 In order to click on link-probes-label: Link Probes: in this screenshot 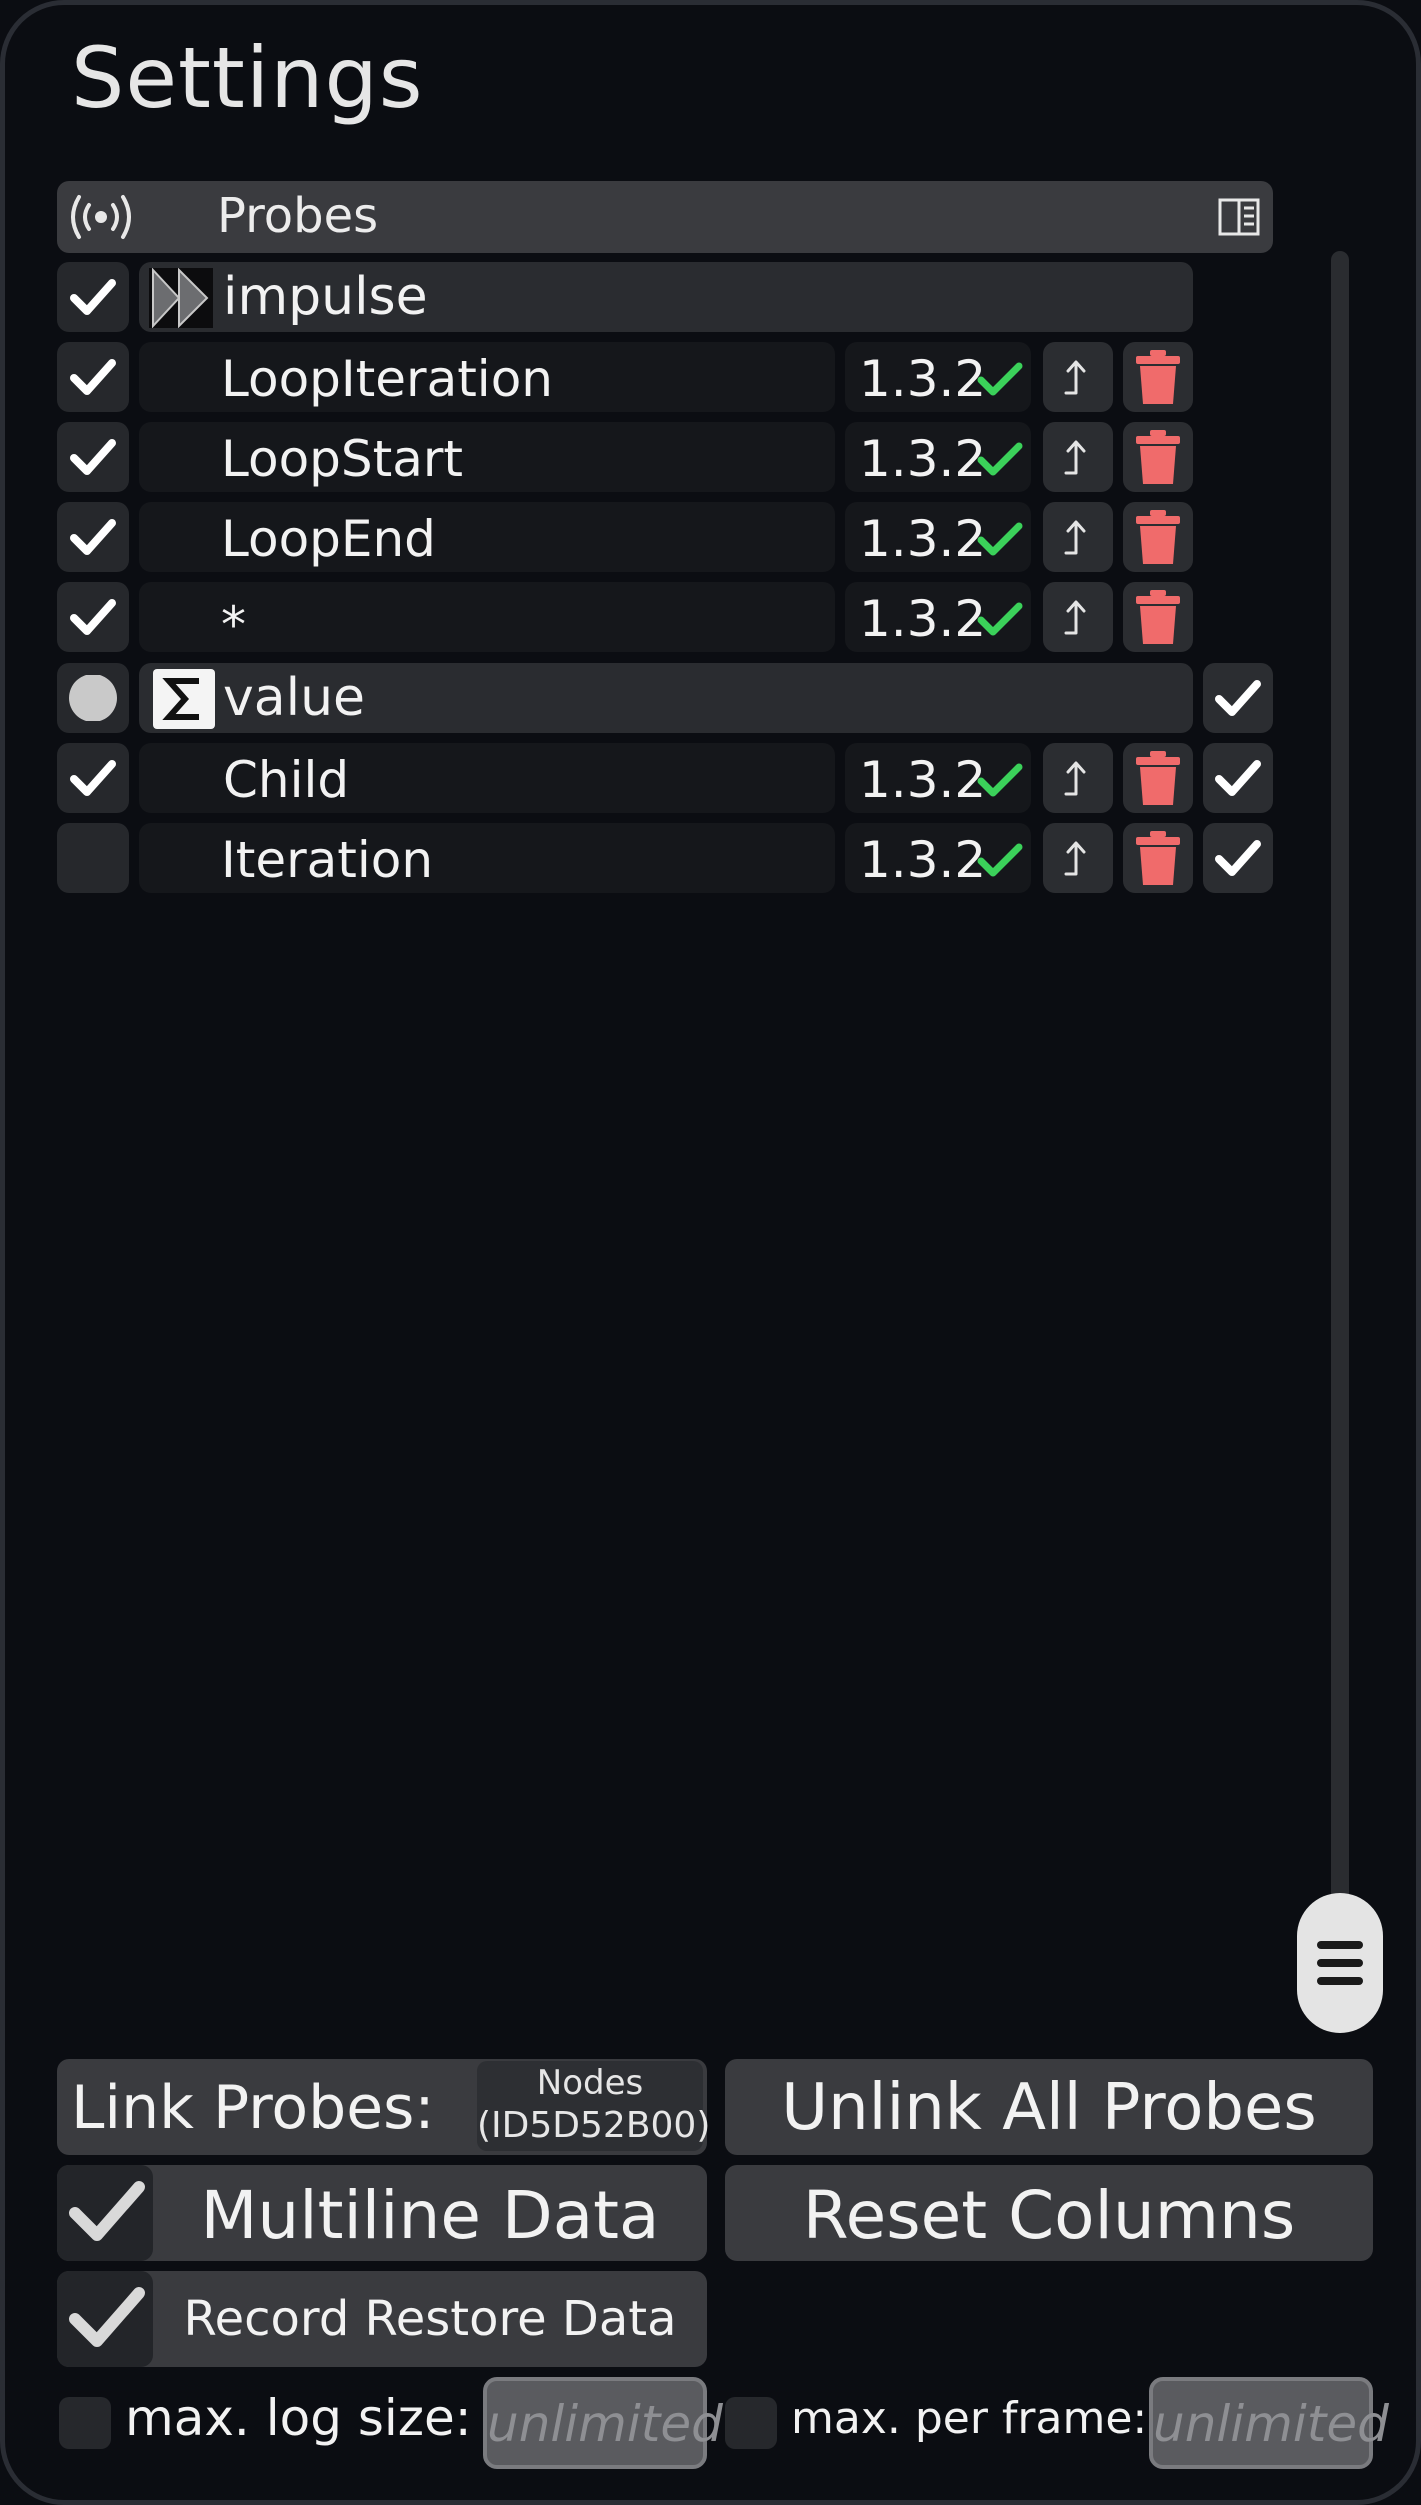, I will do `click(253, 2108)`.